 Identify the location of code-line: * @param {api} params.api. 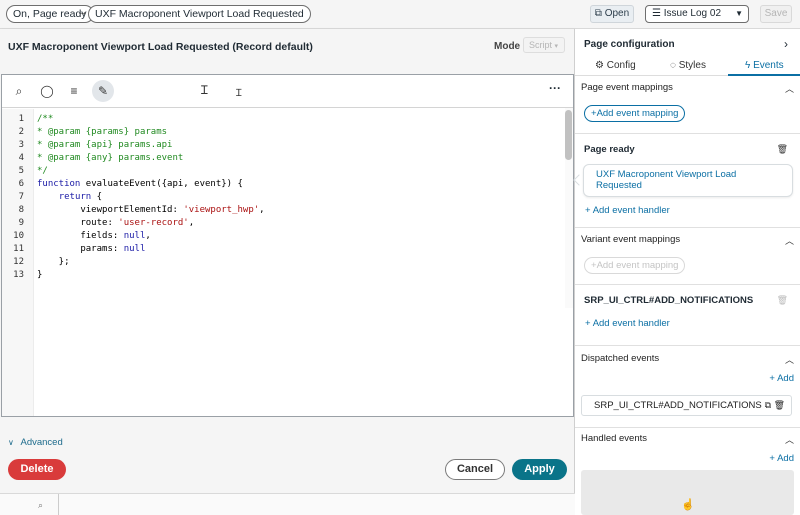
(105, 145).